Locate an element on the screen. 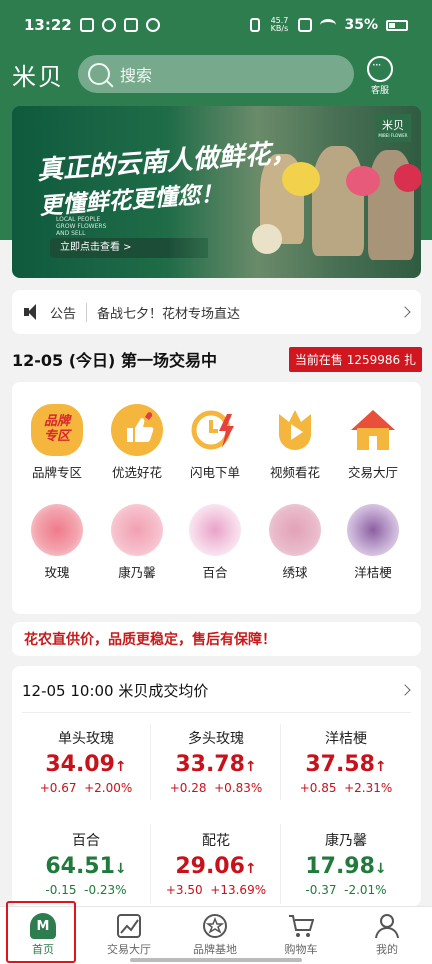 The width and height of the screenshot is (432, 964). network-speed: 45.7 KB/s is located at coordinates (279, 24).